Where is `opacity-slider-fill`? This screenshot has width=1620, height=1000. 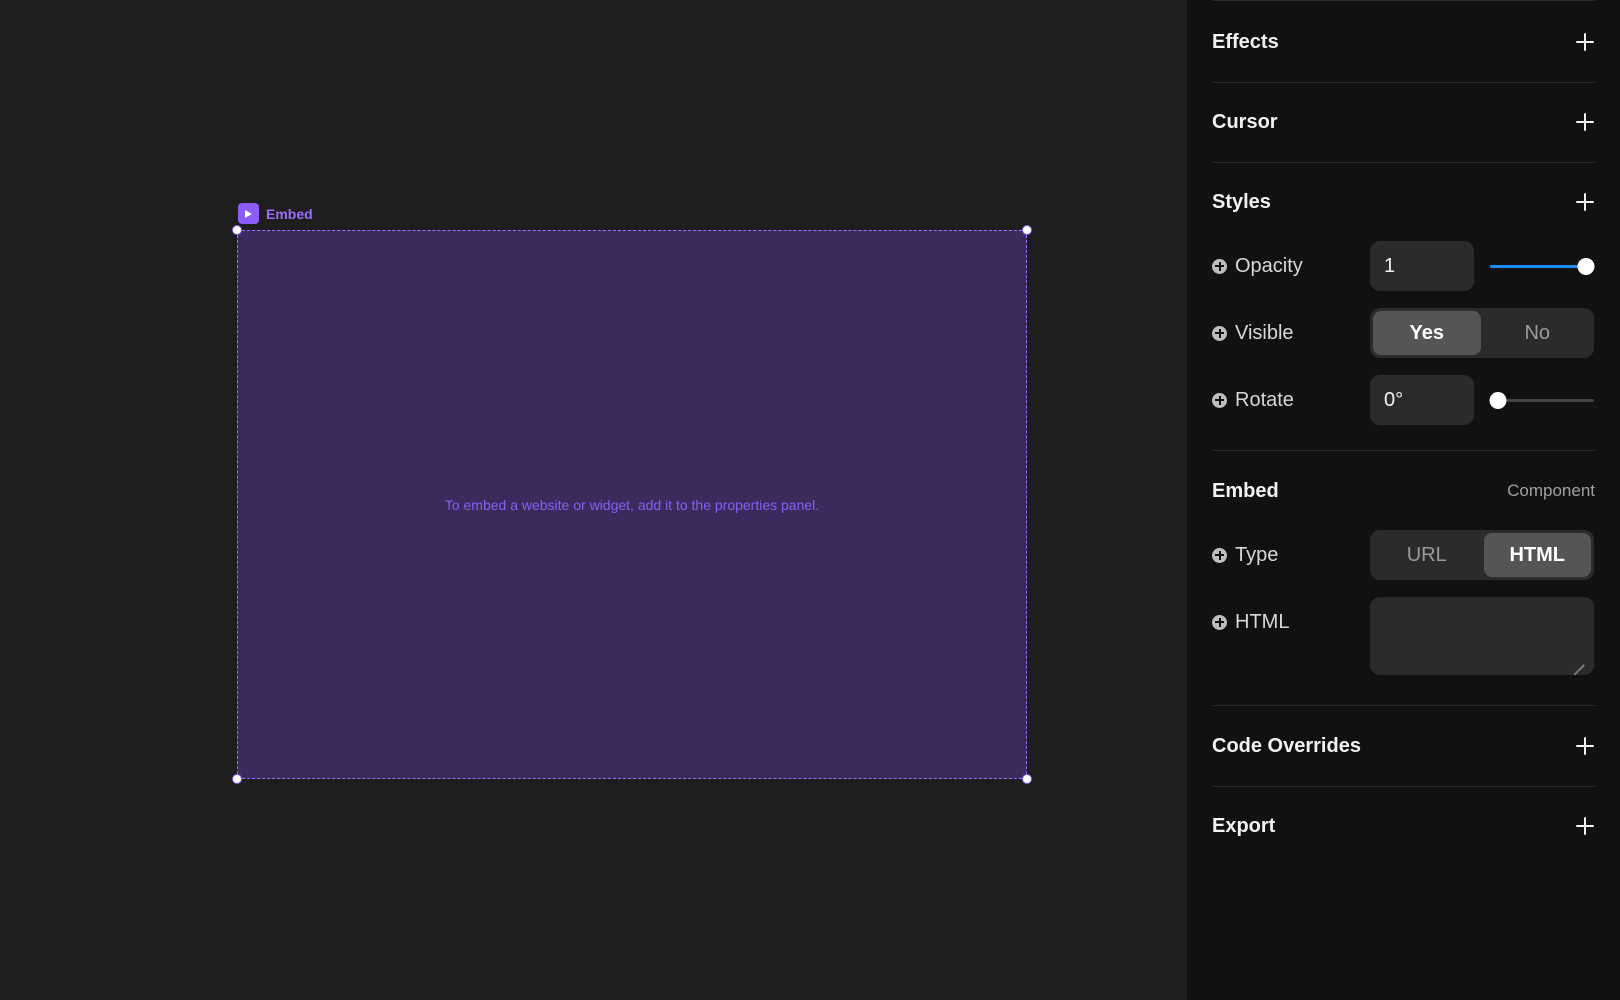 opacity-slider-fill is located at coordinates (1538, 266).